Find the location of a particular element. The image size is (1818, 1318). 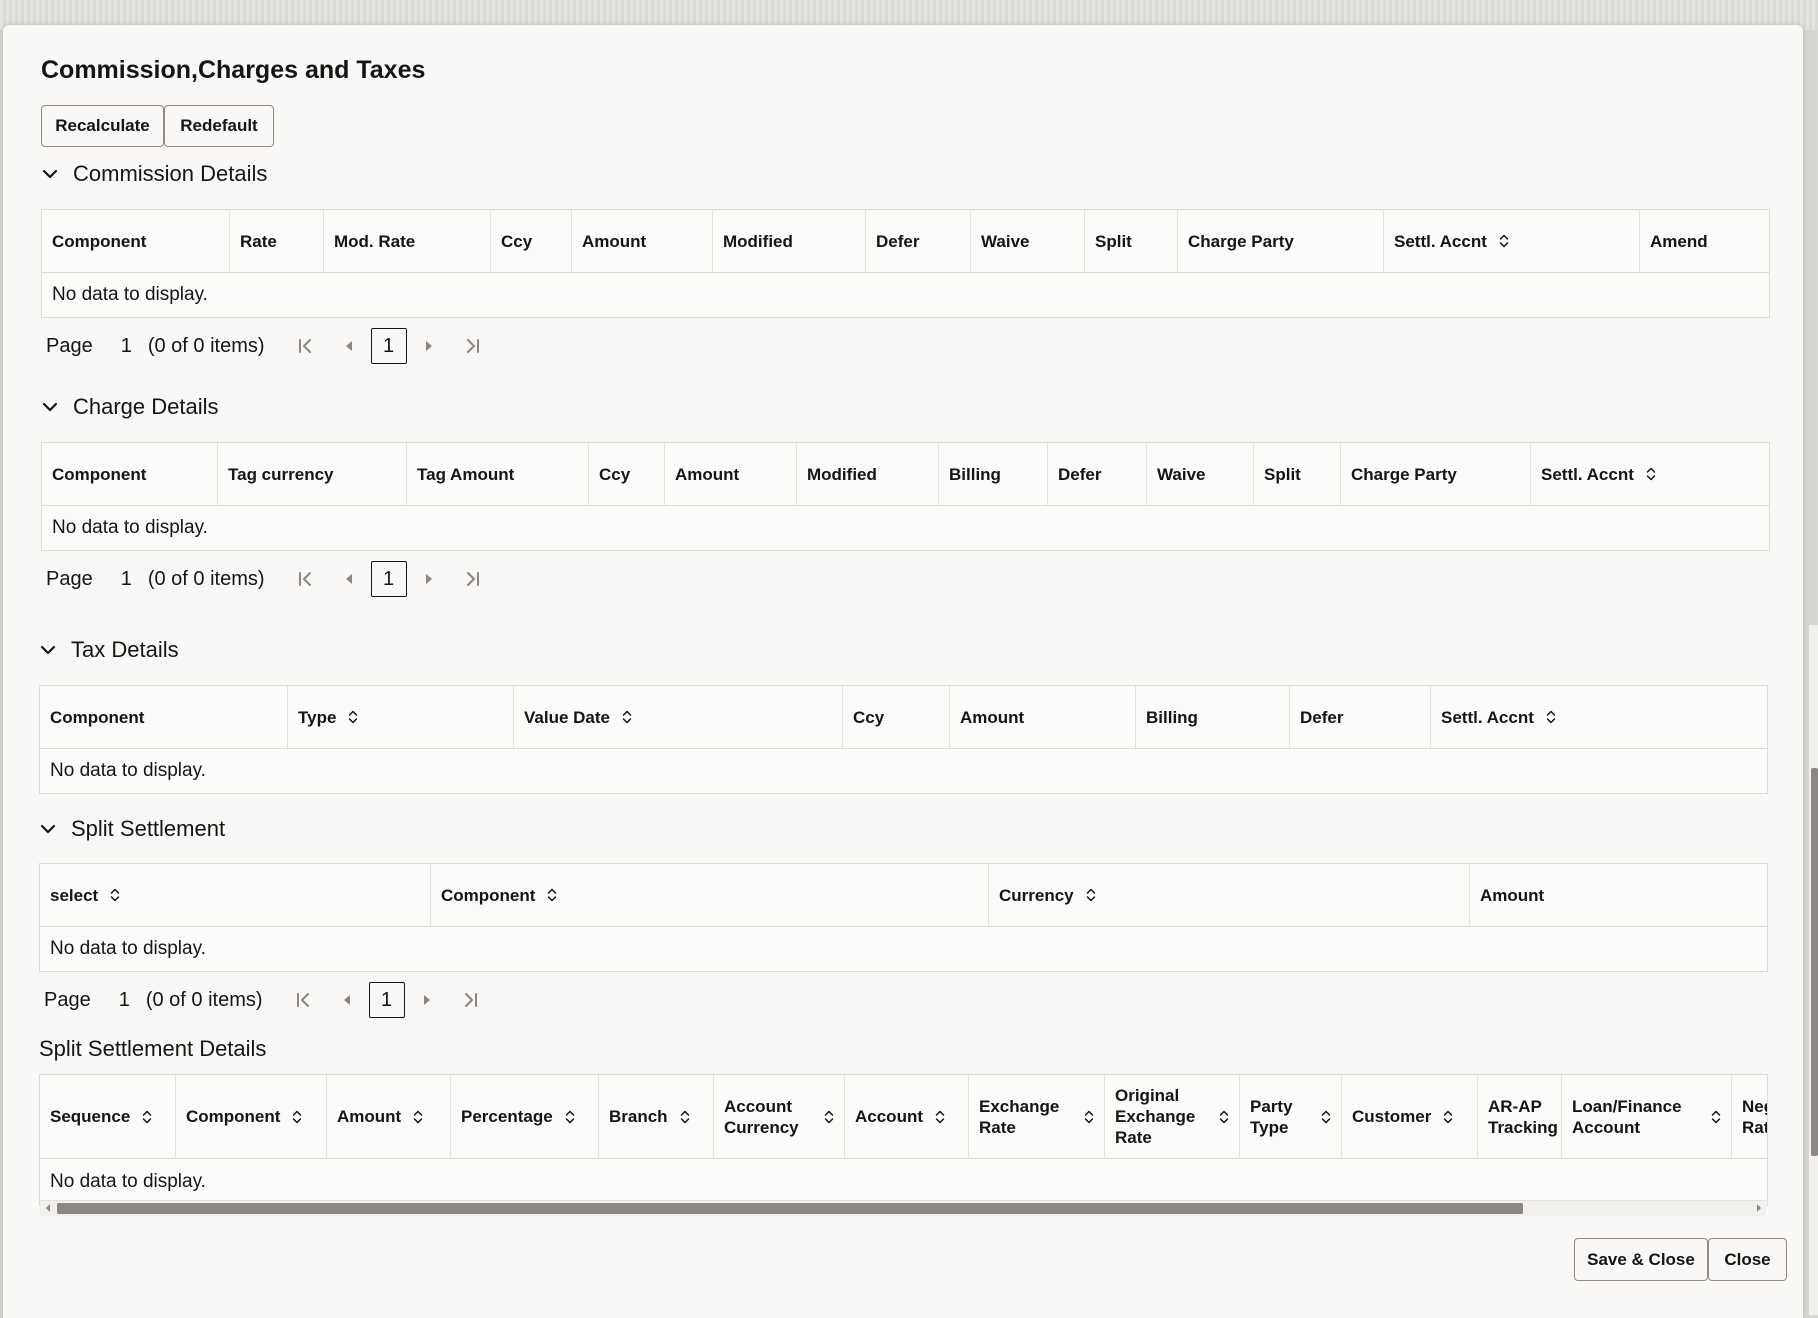

column-header: Party Type is located at coordinates (1291, 1116).